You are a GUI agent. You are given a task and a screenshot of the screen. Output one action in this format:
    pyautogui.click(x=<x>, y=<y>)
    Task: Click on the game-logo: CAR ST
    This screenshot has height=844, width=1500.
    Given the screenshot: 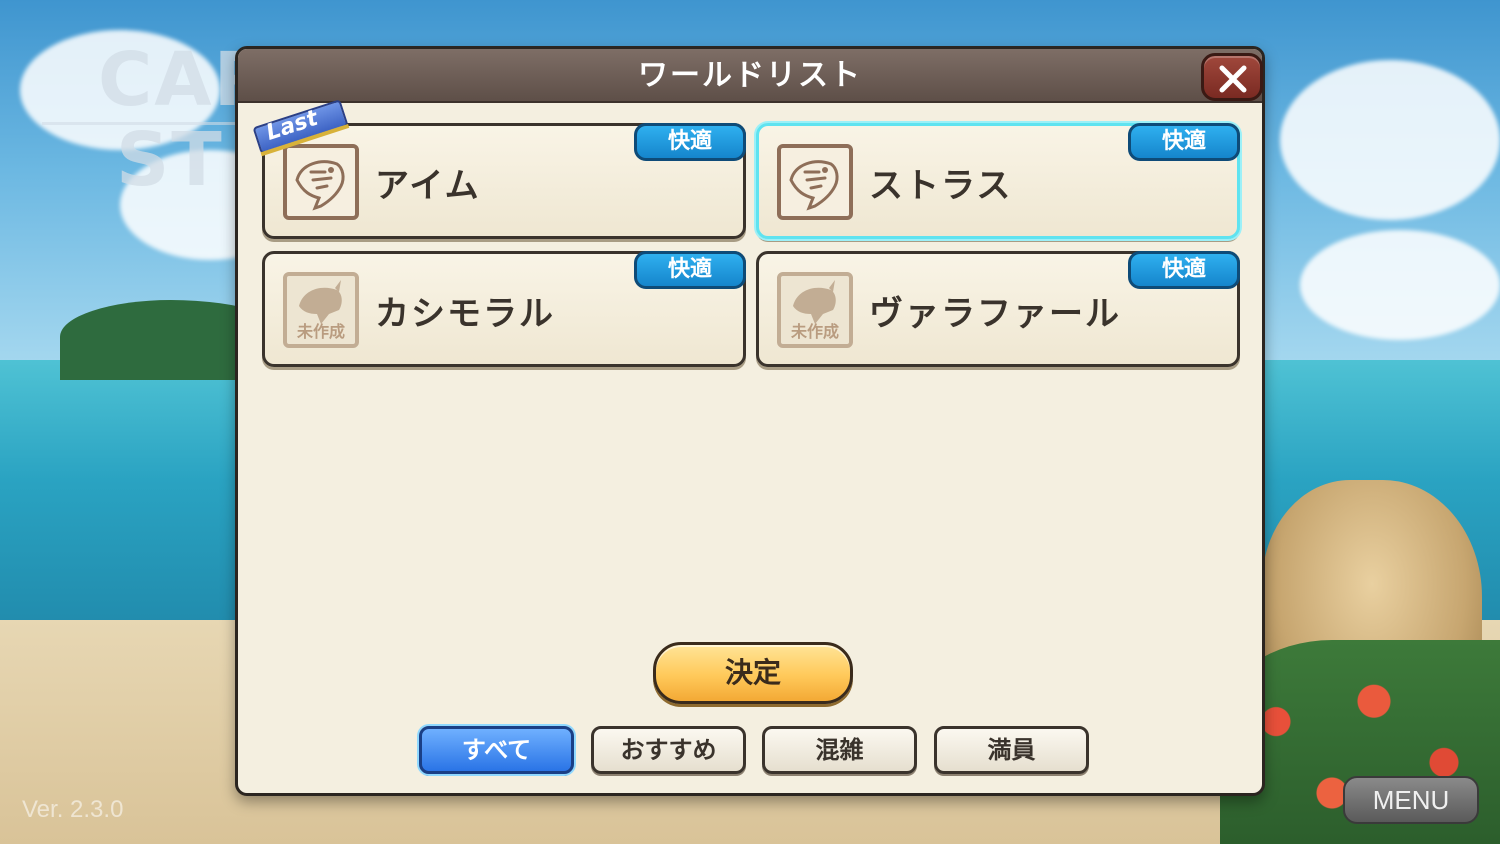 What is the action you would take?
    pyautogui.click(x=157, y=123)
    